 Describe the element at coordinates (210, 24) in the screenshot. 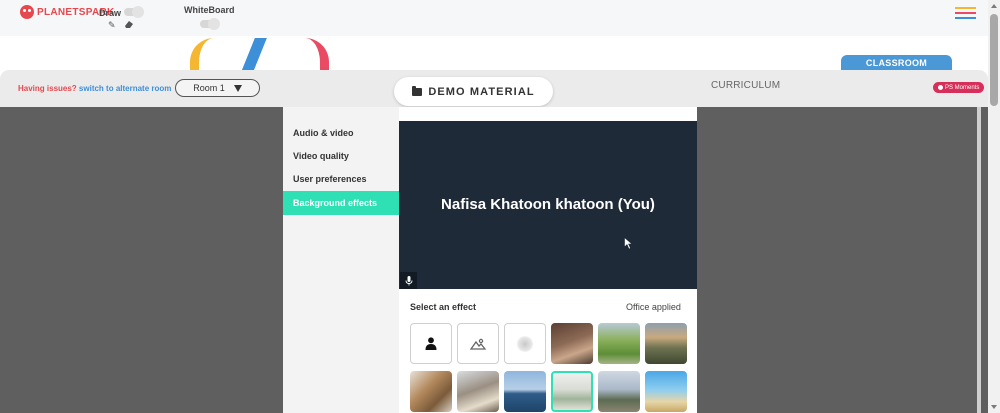

I see `whiteboard-toggle` at that location.